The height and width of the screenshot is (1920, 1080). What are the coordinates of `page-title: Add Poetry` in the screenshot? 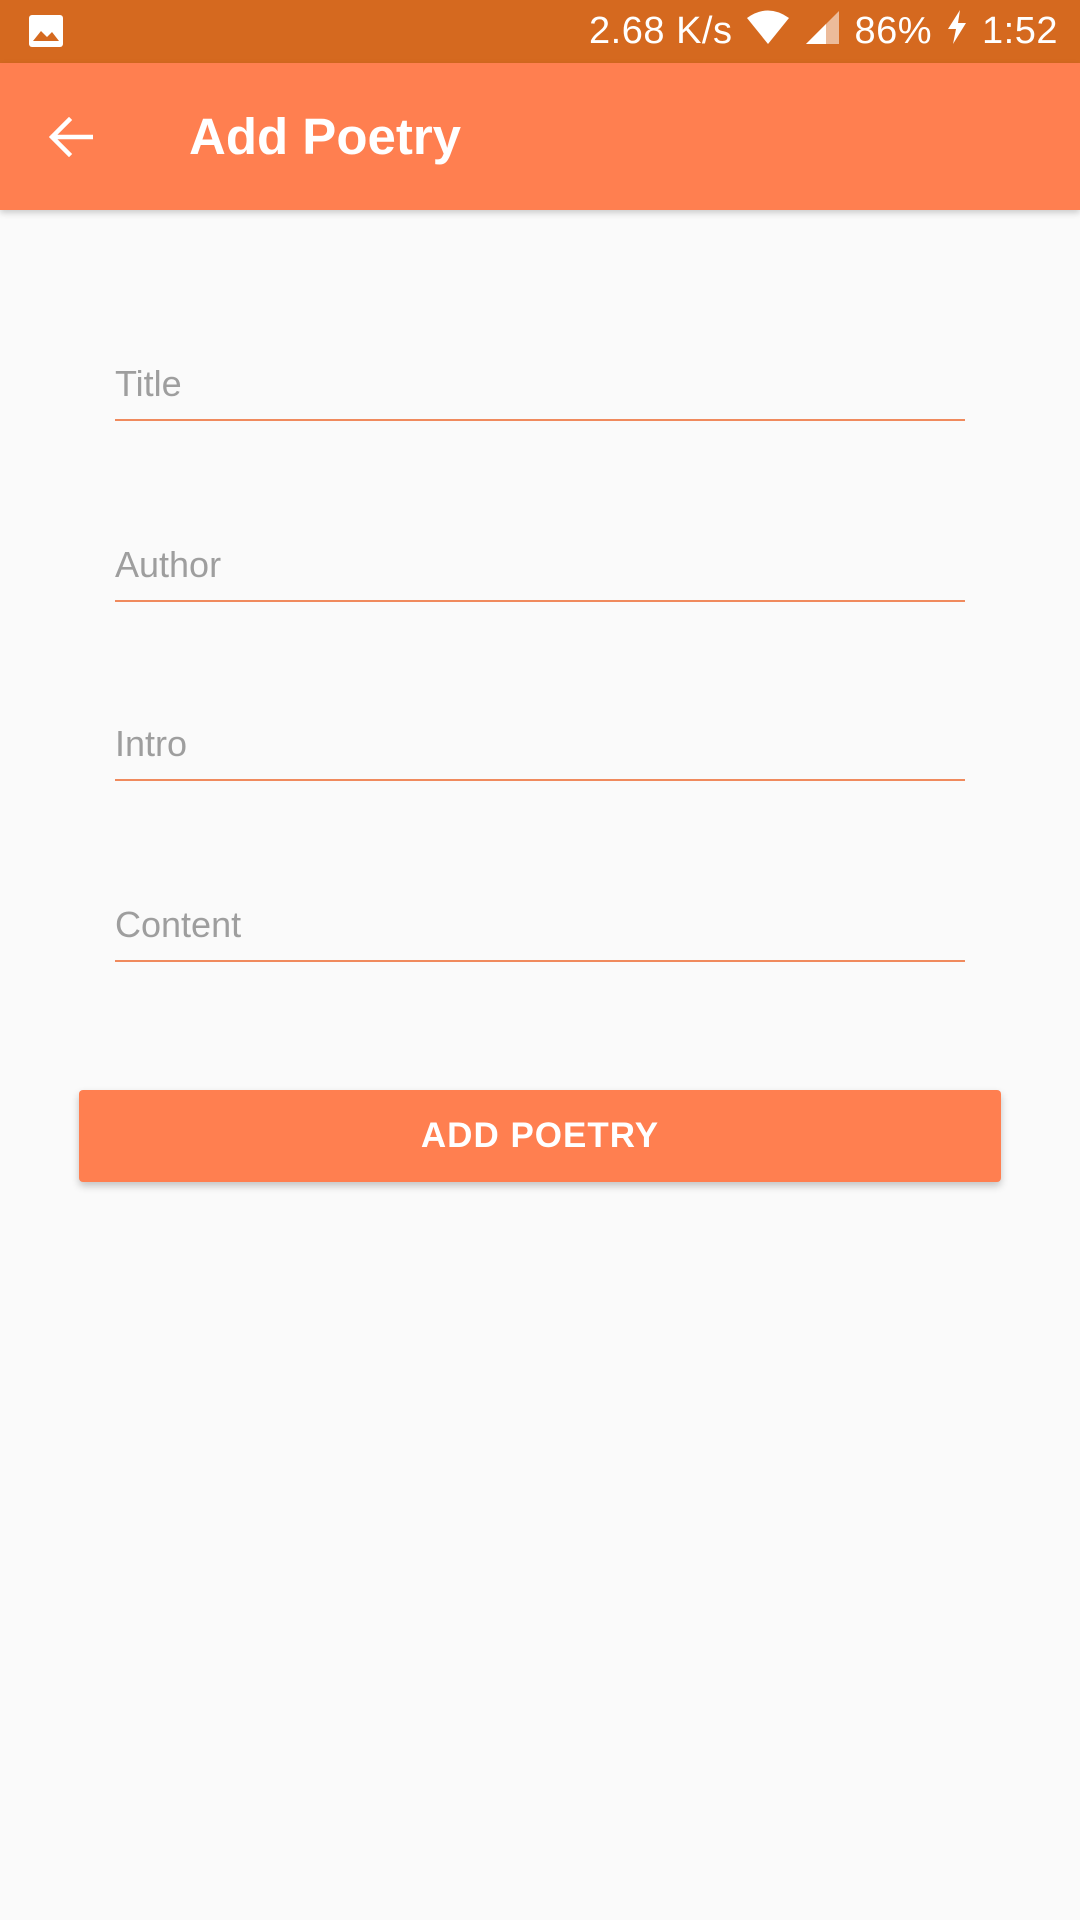 It's located at (325, 136).